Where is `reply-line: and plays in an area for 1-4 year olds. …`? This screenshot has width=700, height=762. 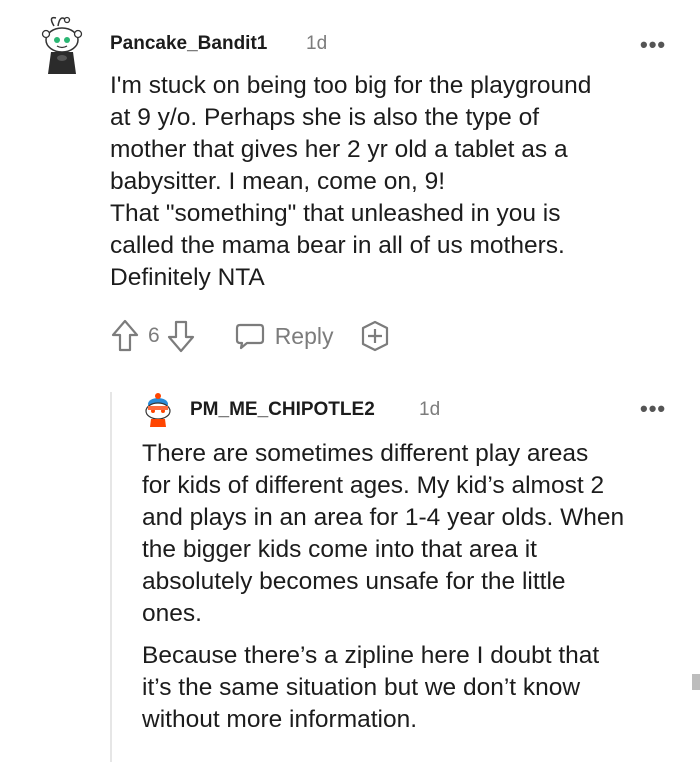 reply-line: and plays in an area for 1-4 year olds. … is located at coordinates (383, 517).